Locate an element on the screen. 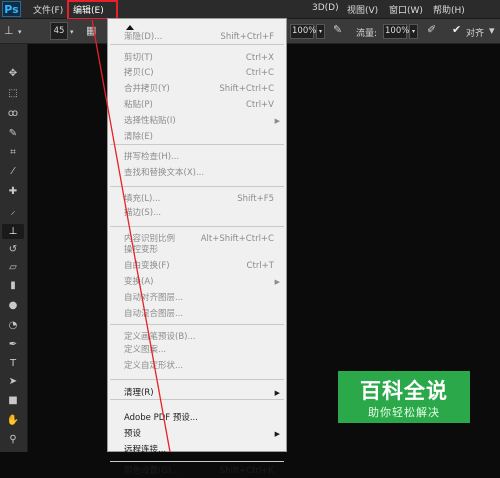 The height and width of the screenshot is (478, 500). quick-select-tool-icon: ✎ is located at coordinates (13, 133).